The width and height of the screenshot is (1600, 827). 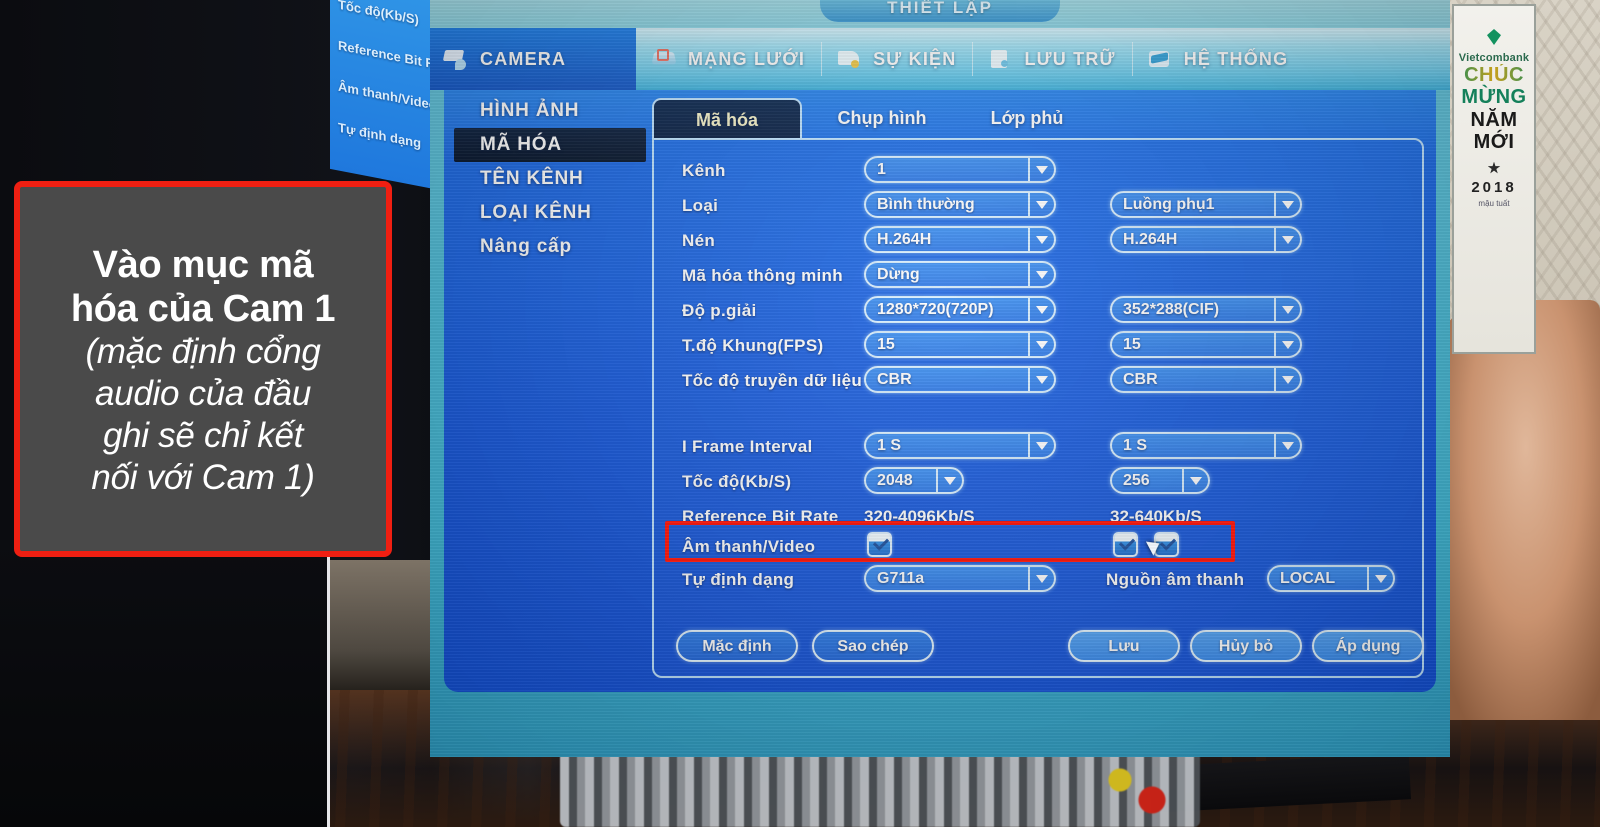 What do you see at coordinates (898, 274) in the screenshot?
I see `select-smart-codec-value: Dừng` at bounding box center [898, 274].